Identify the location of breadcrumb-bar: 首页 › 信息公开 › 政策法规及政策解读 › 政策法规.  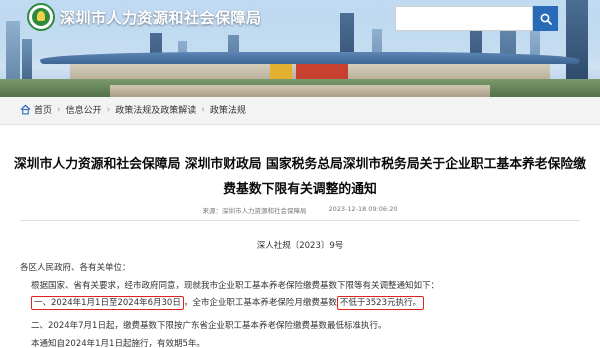
(300, 111).